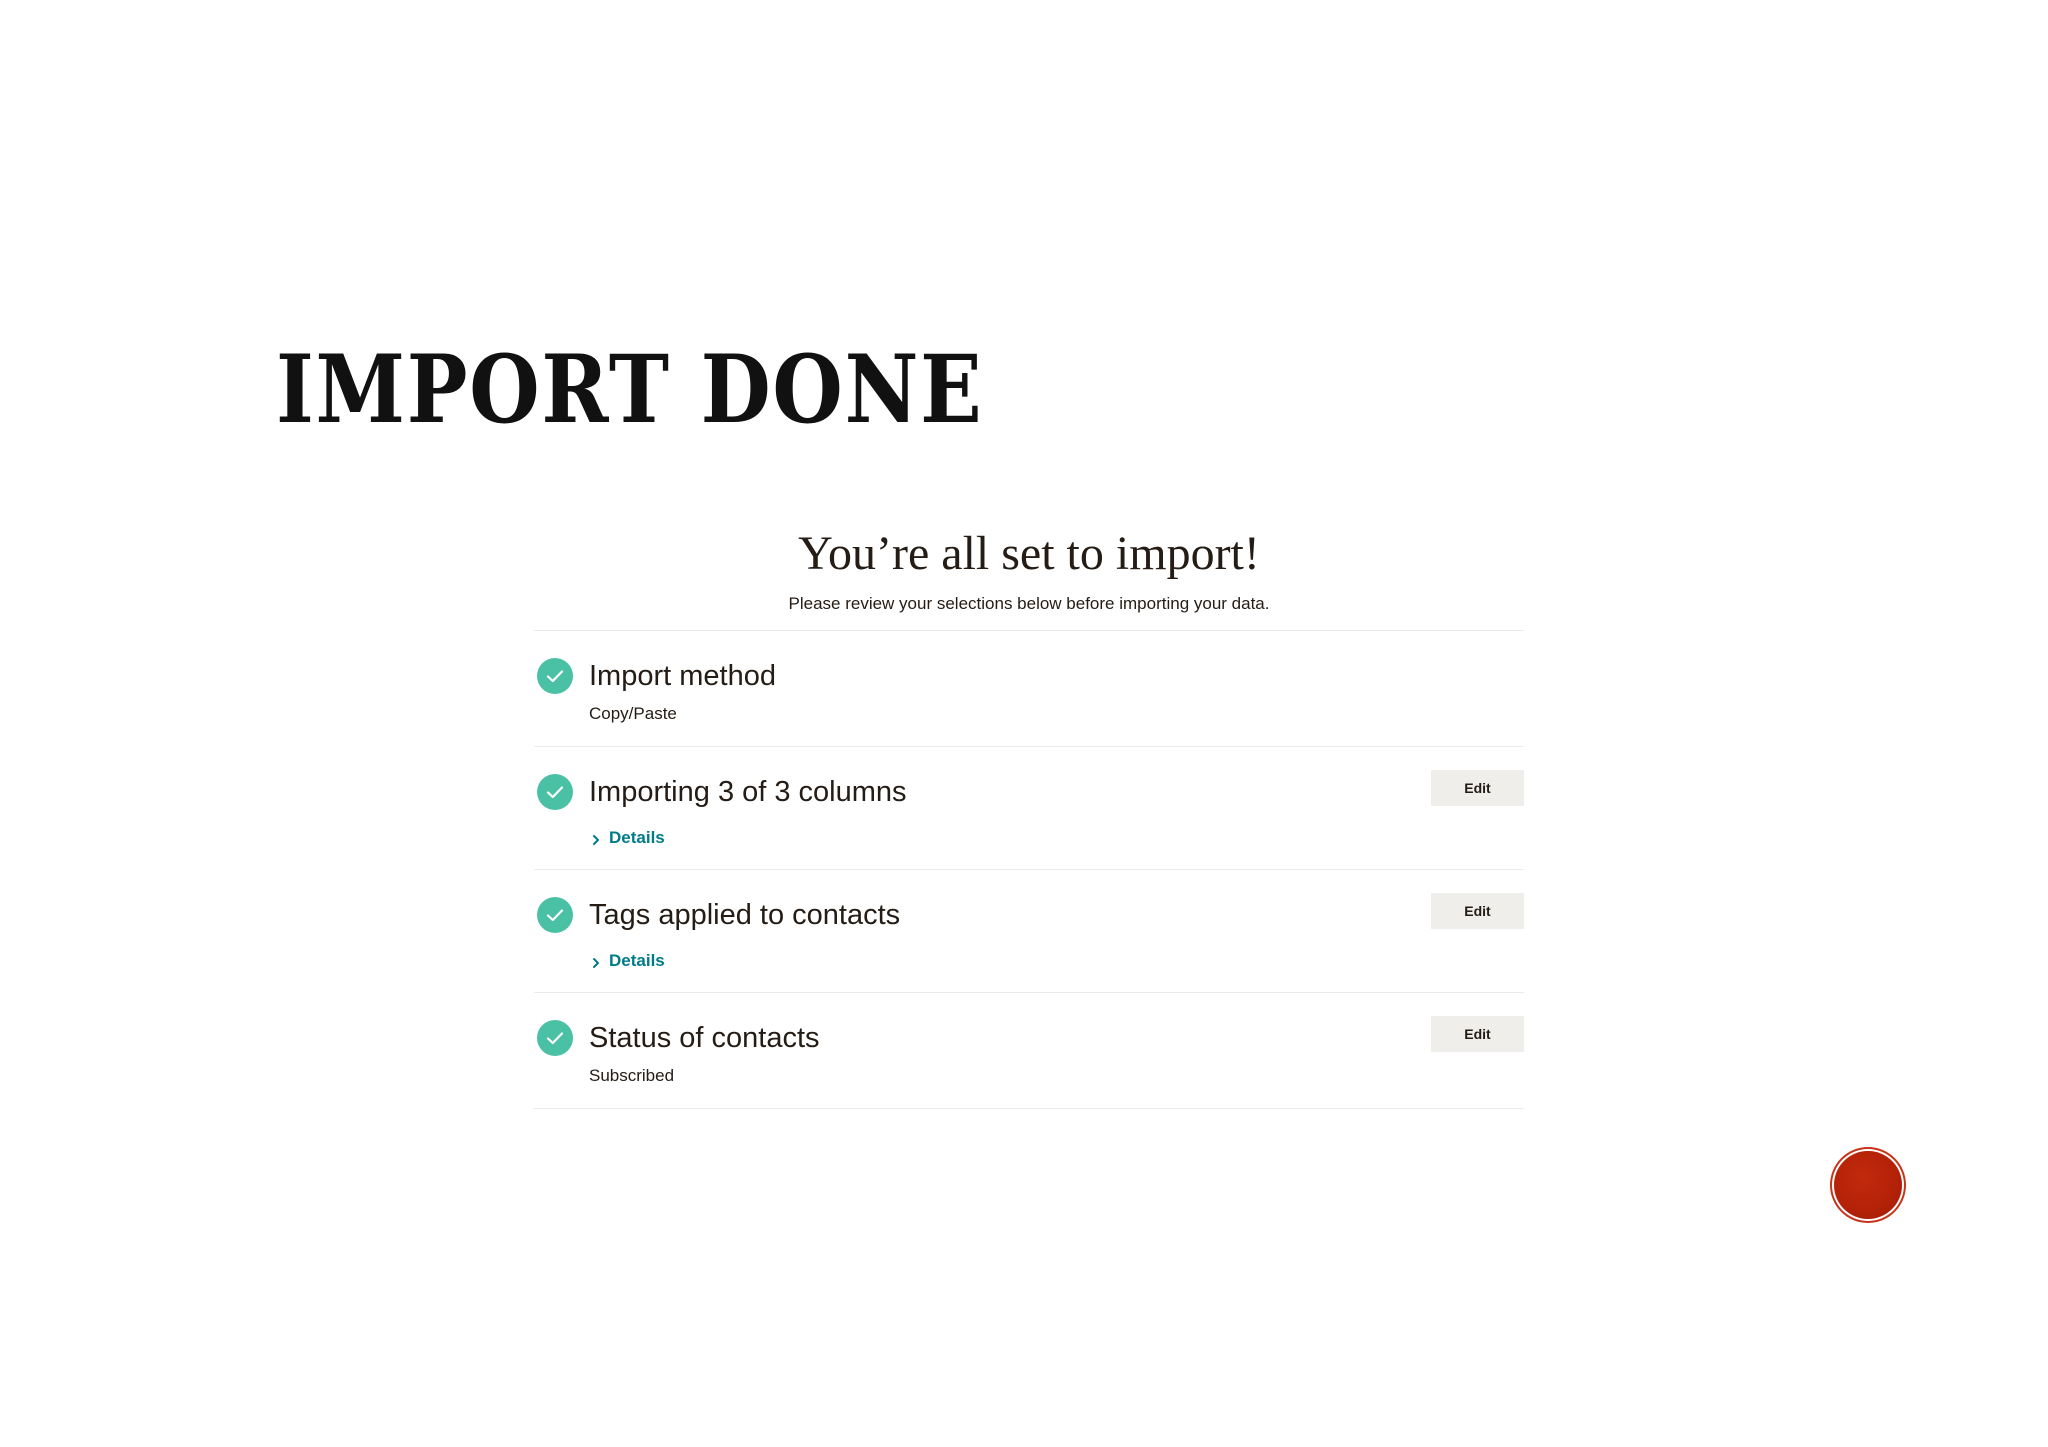 The image size is (2048, 1447). What do you see at coordinates (1029, 689) in the screenshot?
I see `step-import-method: Import method Copy/Paste` at bounding box center [1029, 689].